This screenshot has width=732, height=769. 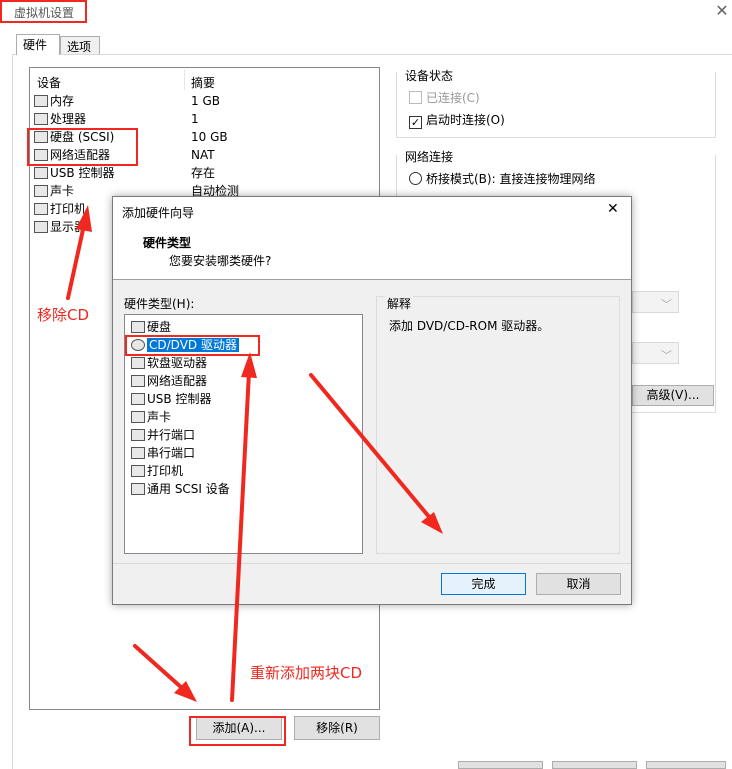 I want to click on hw-item-printer: 打印机, so click(x=243, y=471).